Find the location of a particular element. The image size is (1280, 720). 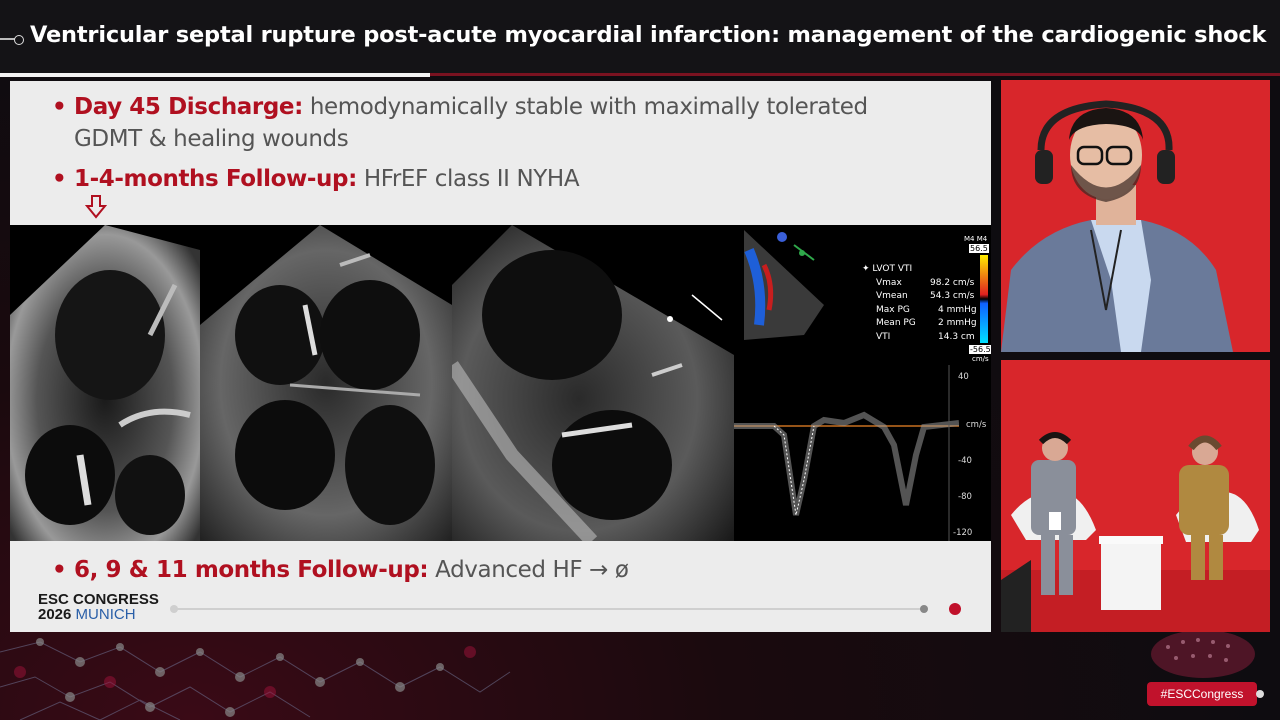

speaker-image is located at coordinates (1135, 216).